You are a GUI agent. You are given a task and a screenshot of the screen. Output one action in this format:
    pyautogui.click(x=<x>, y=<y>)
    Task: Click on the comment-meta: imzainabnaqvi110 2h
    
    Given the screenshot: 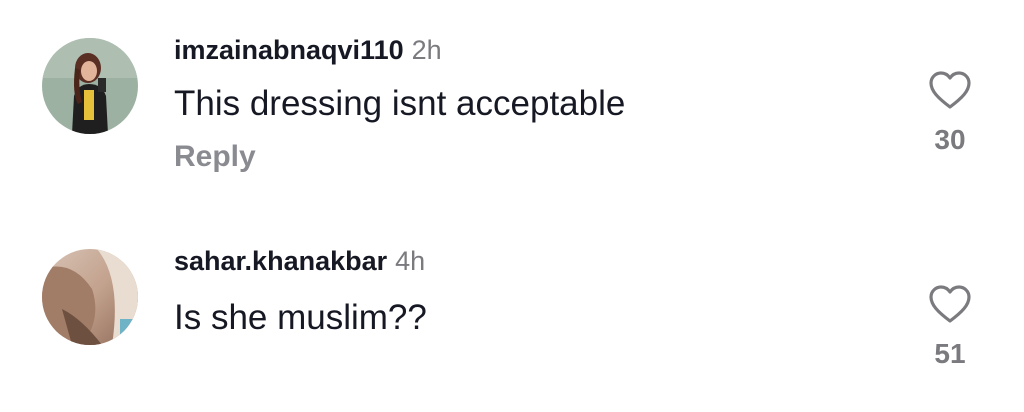 What is the action you would take?
    pyautogui.click(x=308, y=50)
    